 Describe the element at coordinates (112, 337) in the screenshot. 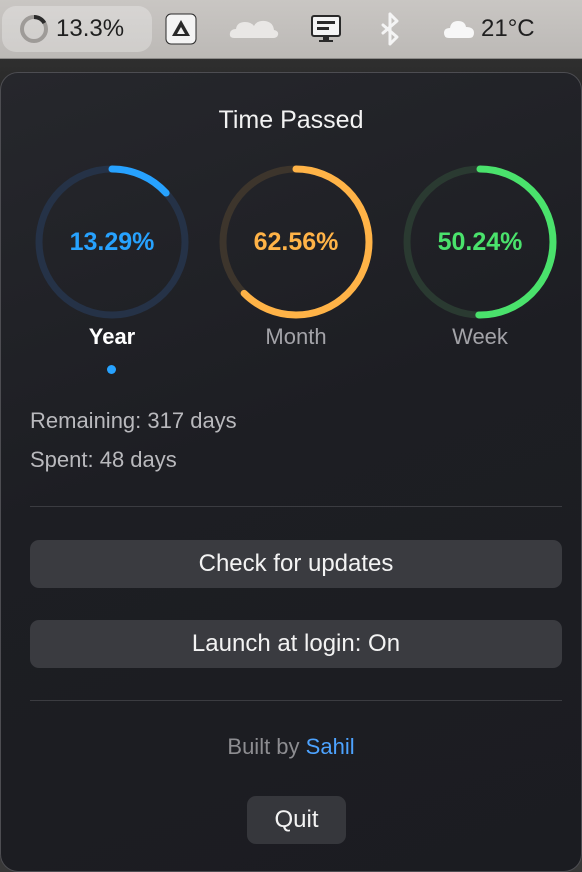

I see `year-label: Year` at that location.